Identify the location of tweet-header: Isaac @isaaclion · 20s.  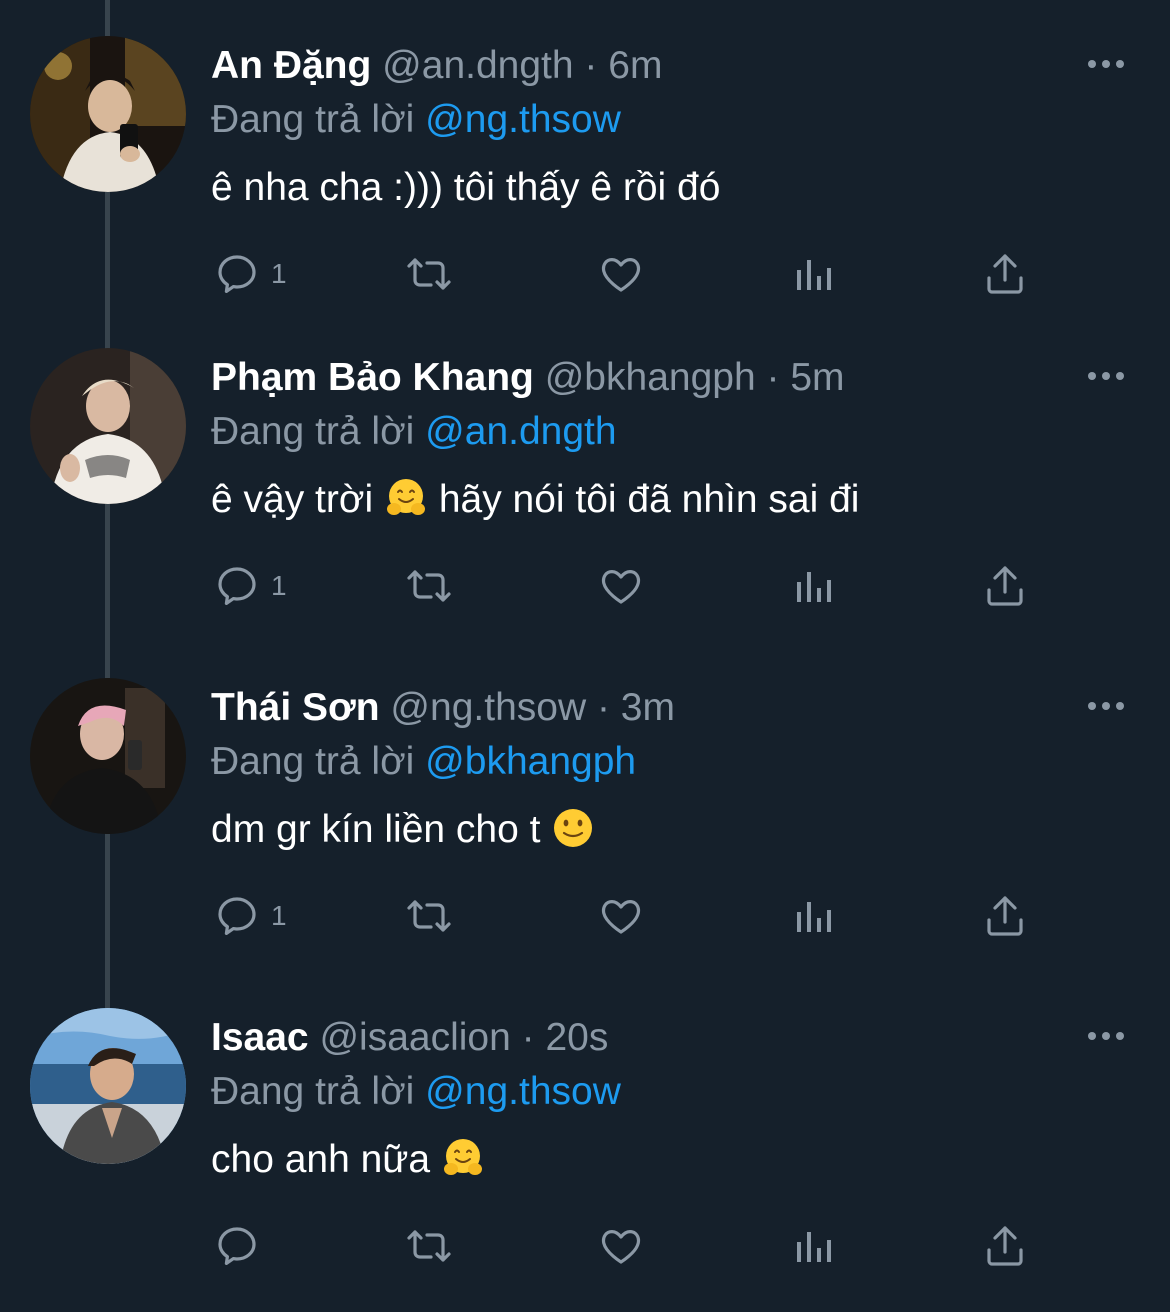
(409, 1038).